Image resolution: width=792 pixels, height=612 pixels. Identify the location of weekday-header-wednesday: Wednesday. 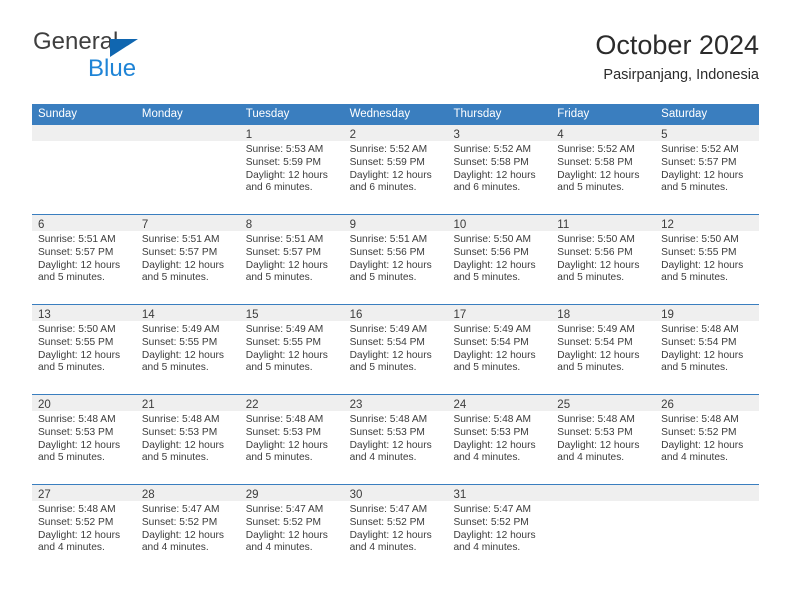
(380, 114).